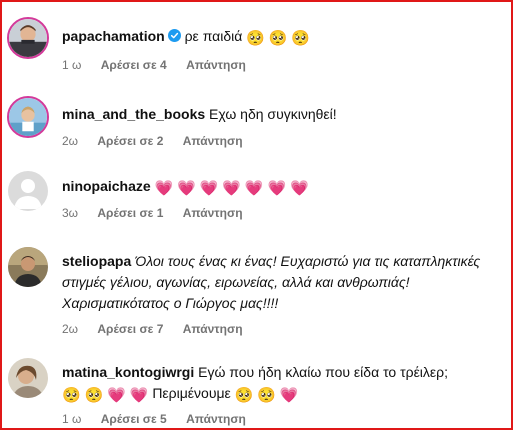 The image size is (513, 430). Describe the element at coordinates (106, 186) in the screenshot. I see `comment-username: ninopaichaze` at that location.